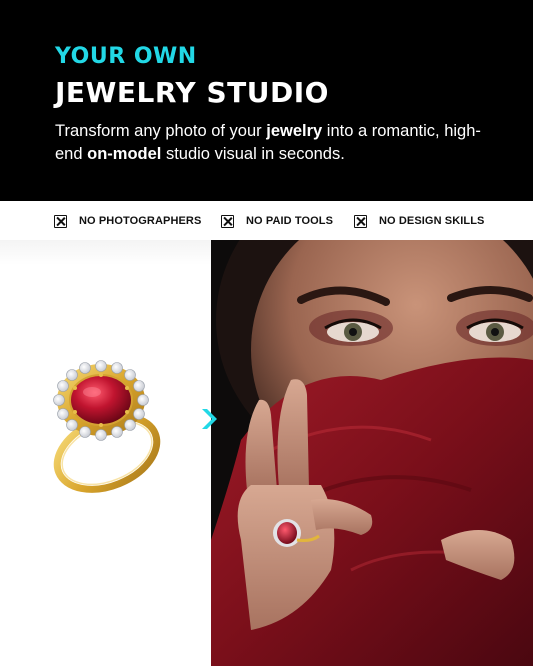 The height and width of the screenshot is (666, 533). I want to click on feature-label: NO PHOTOGRAPHERS, so click(140, 221).